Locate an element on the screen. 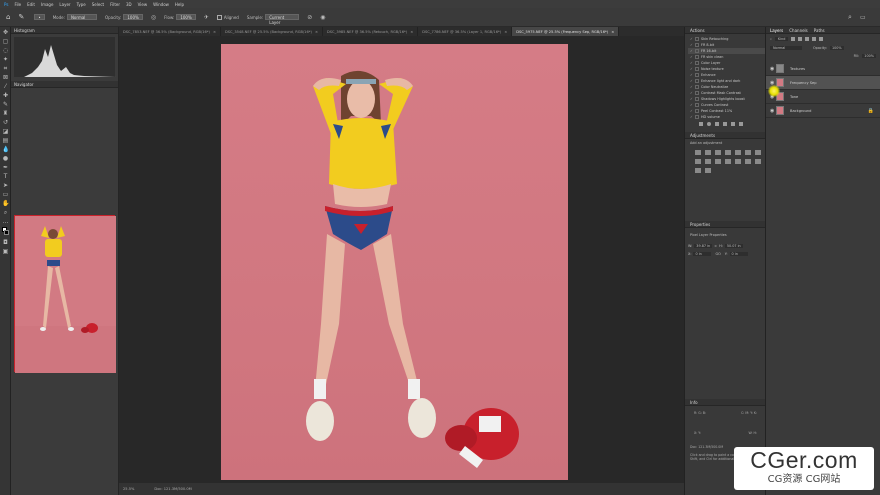  photo-filter-icon is located at coordinates (708, 161).